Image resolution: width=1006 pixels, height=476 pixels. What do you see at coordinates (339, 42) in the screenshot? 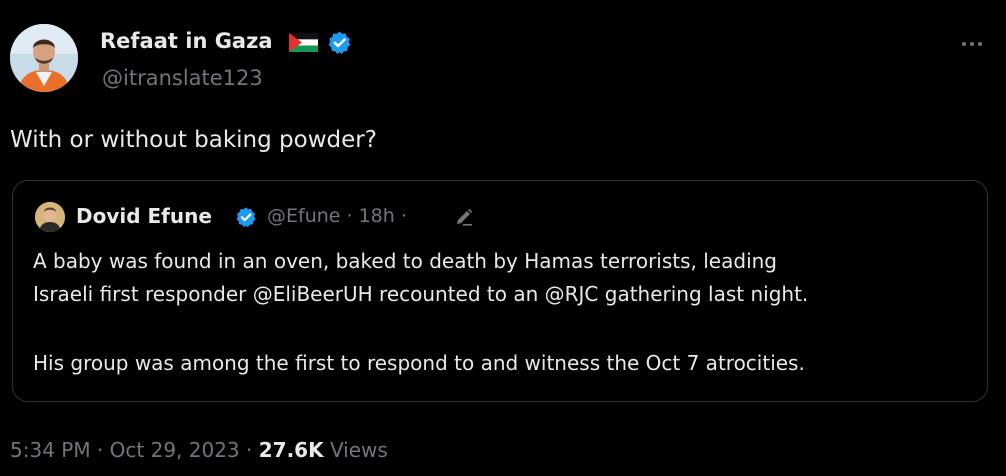
I see `verified-badge-icon` at bounding box center [339, 42].